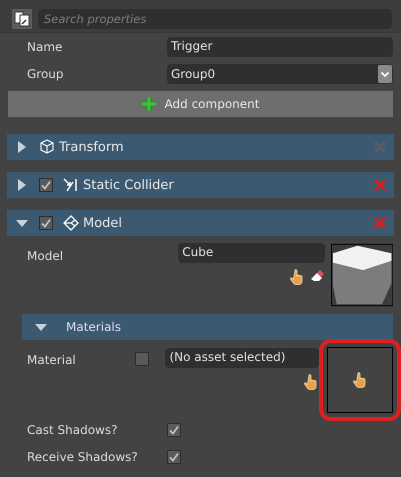 The image size is (401, 477). What do you see at coordinates (215, 19) in the screenshot?
I see `search-field: Search properties` at bounding box center [215, 19].